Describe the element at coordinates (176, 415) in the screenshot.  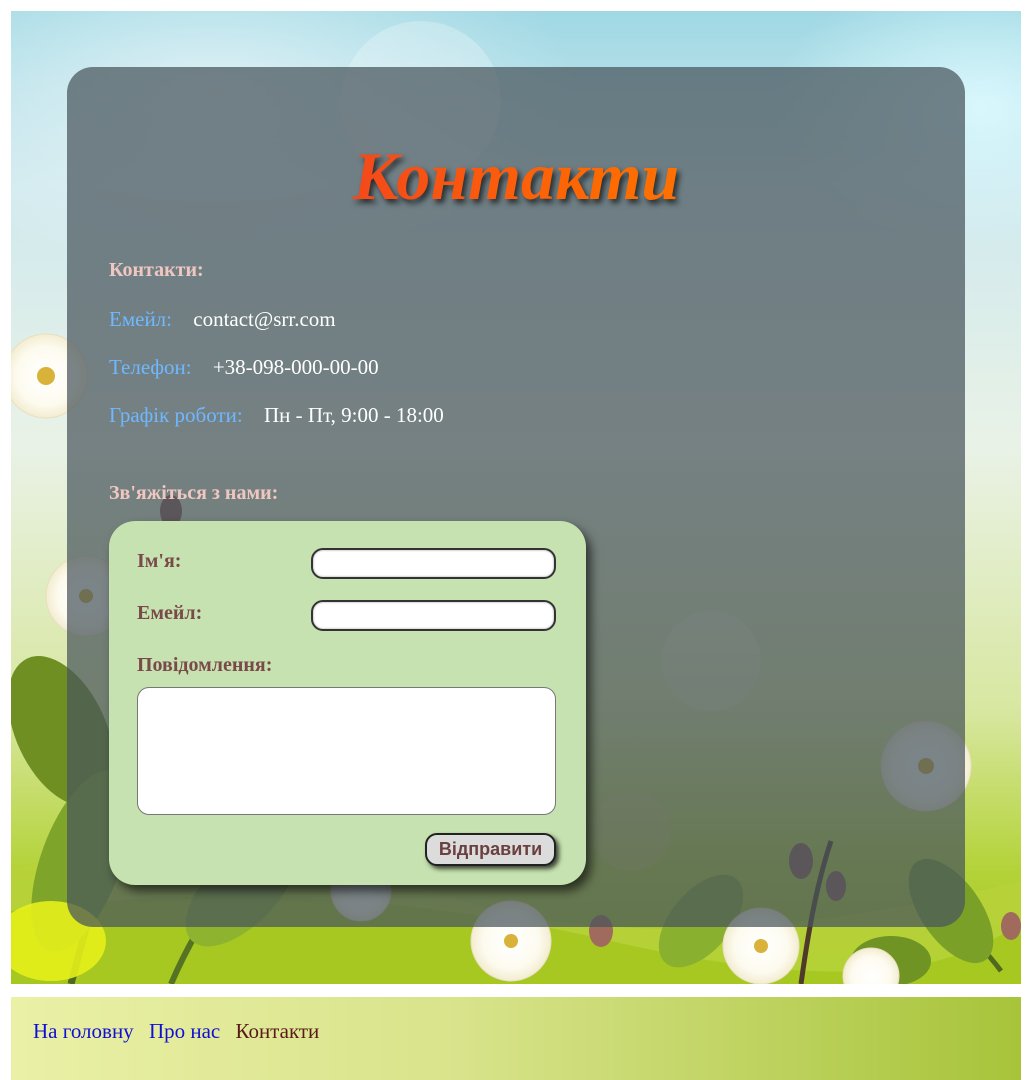
I see `hours-label: Графік роботи:` at that location.